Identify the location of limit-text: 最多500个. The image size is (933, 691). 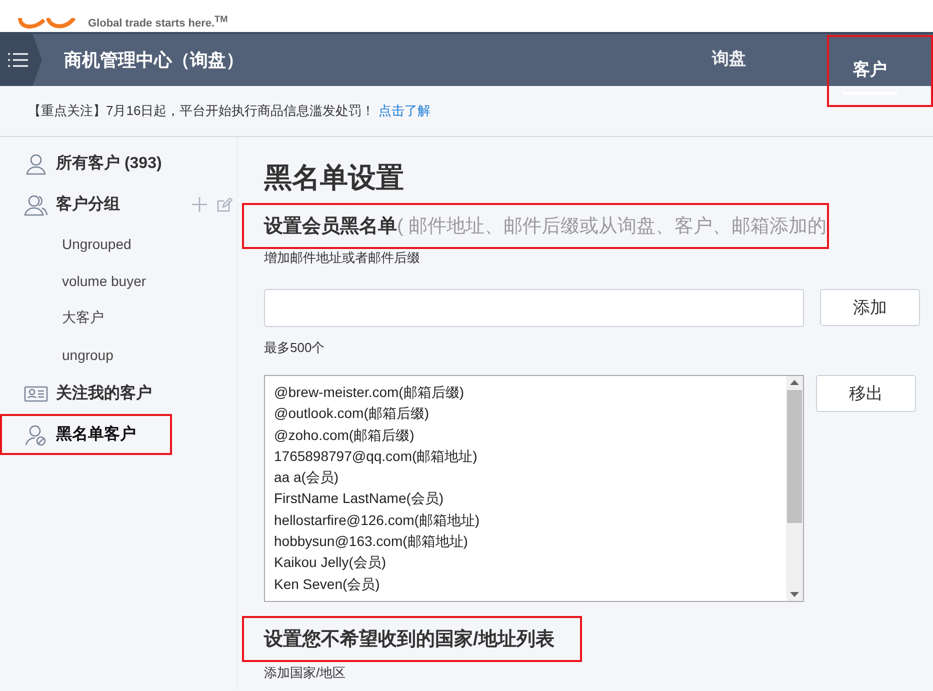
(295, 348).